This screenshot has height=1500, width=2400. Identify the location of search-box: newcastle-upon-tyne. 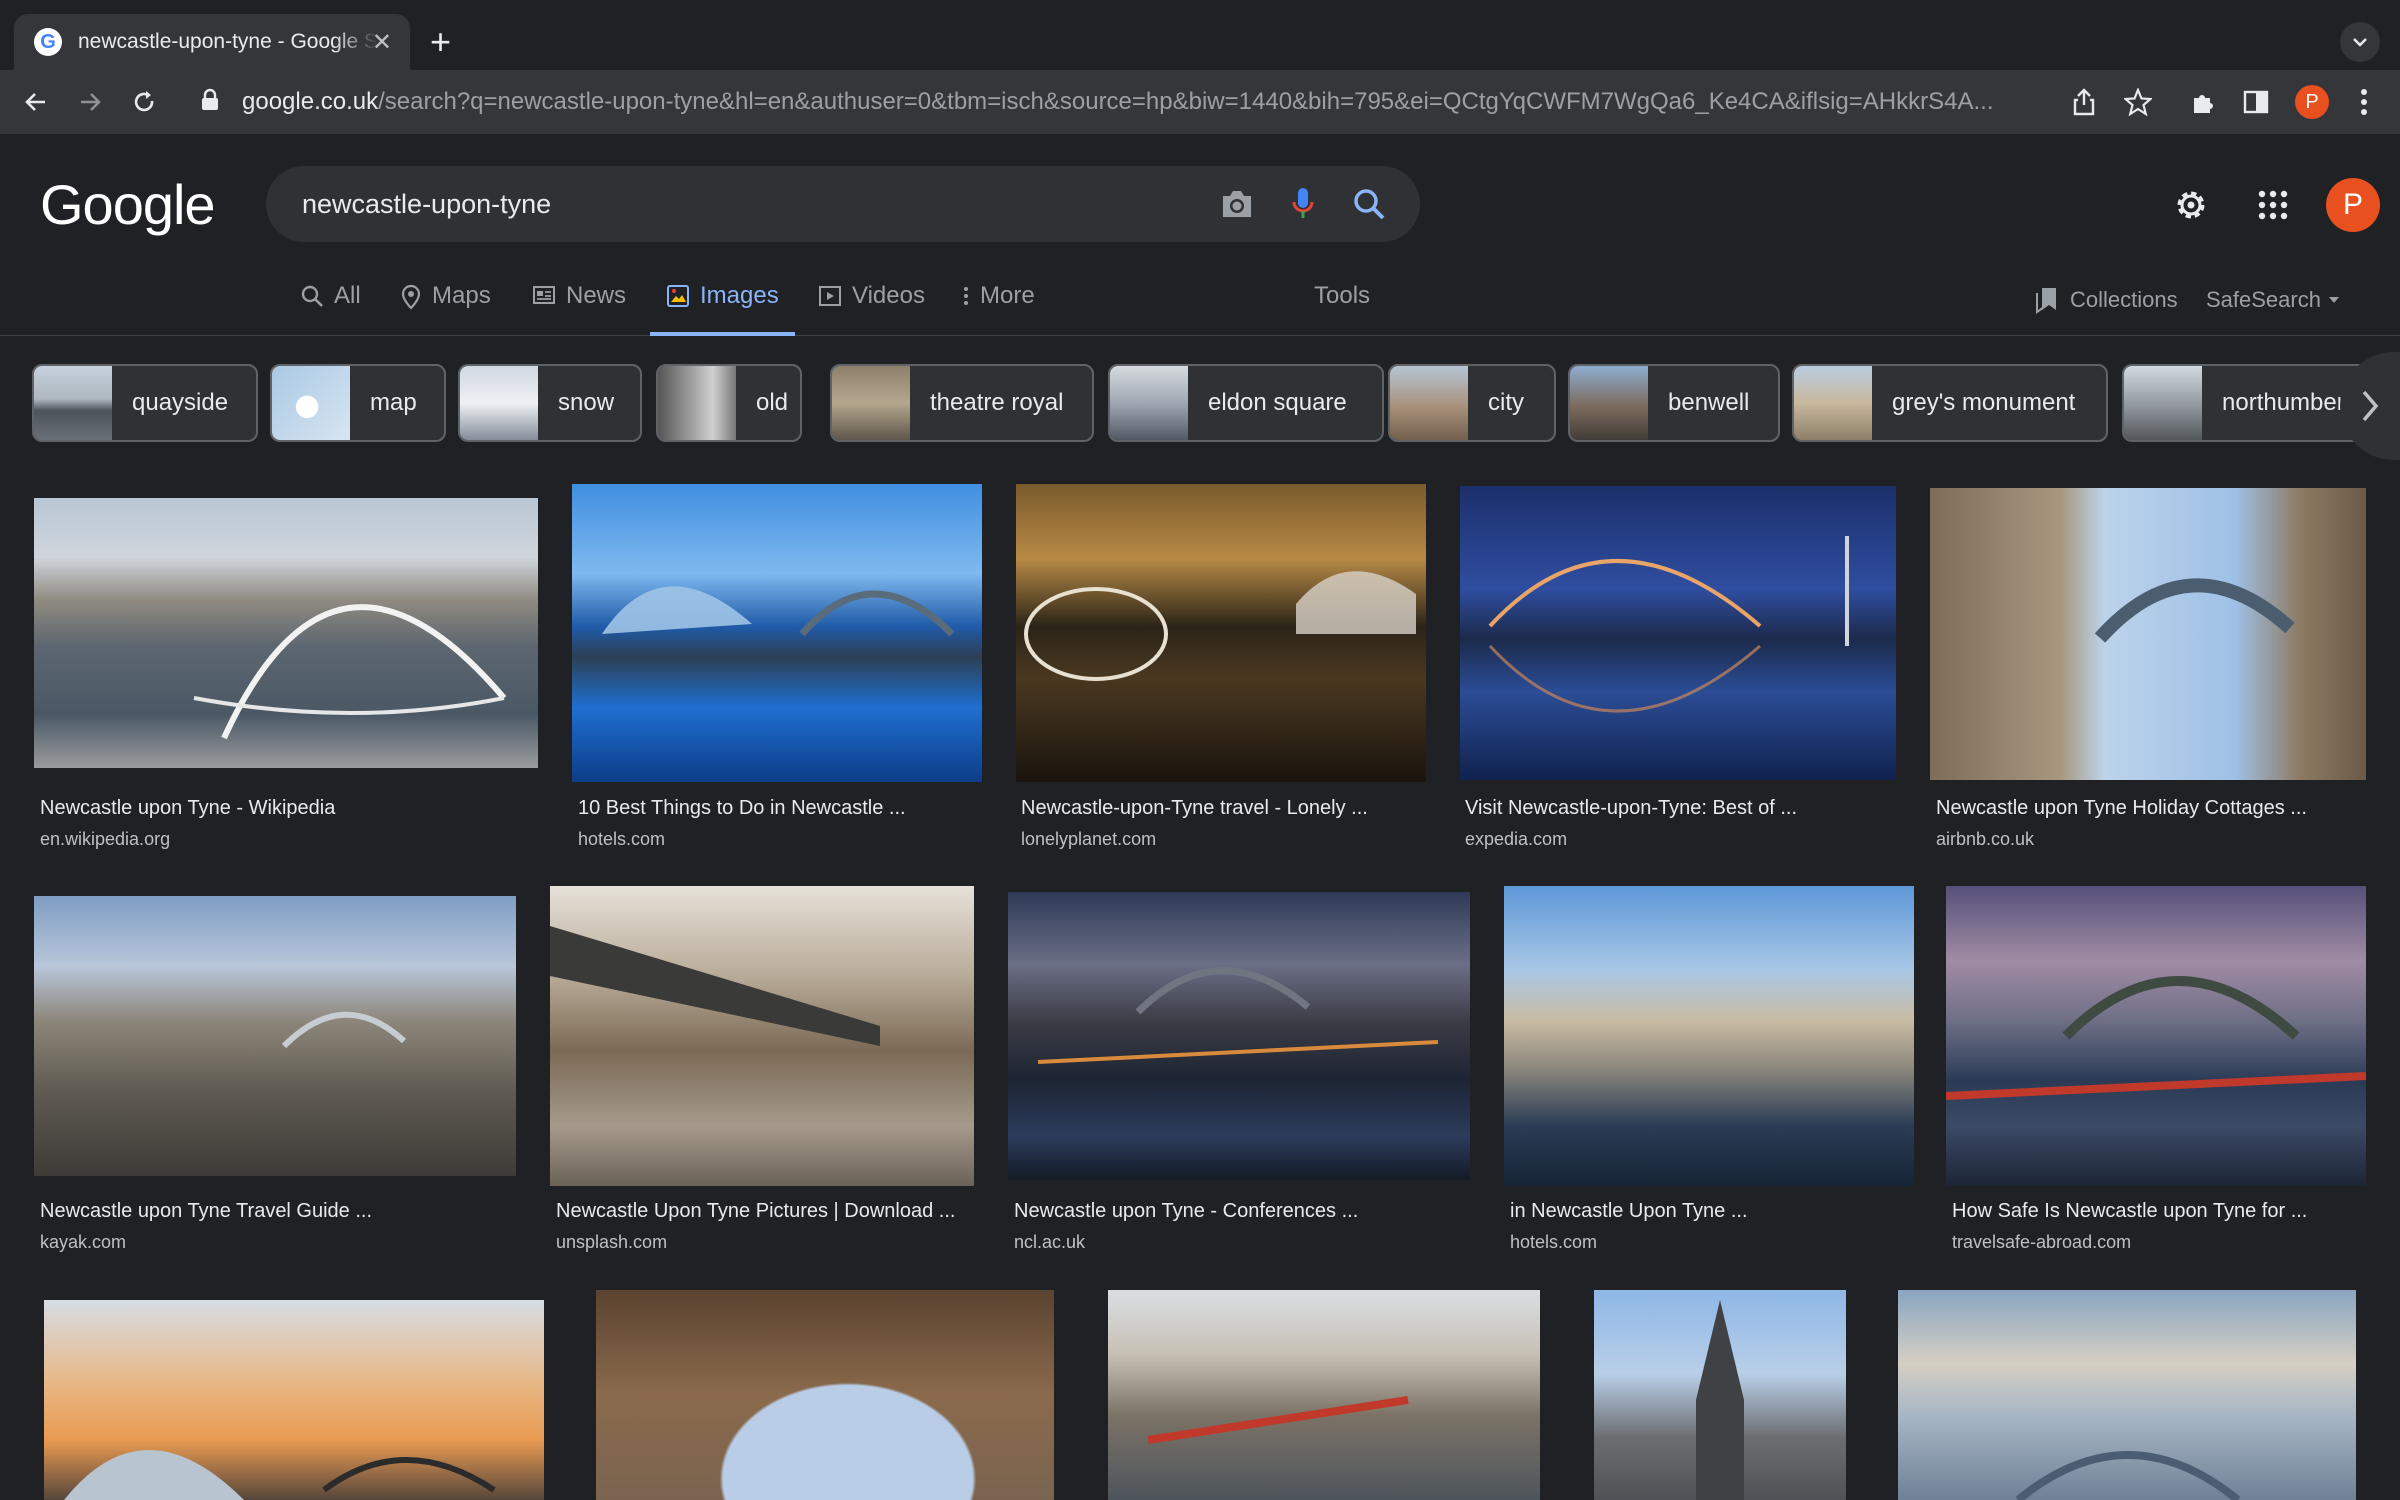
(843, 204).